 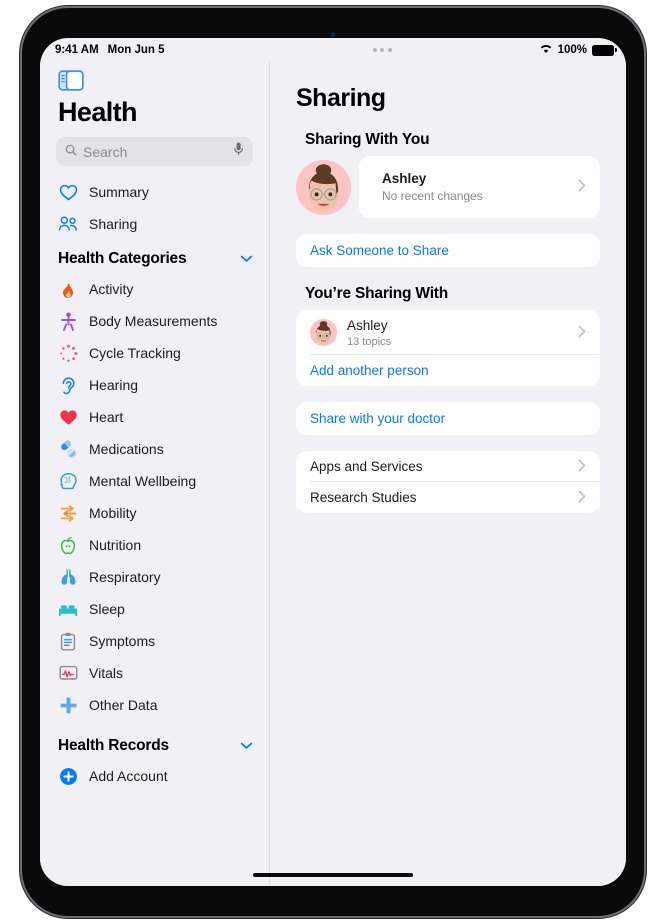 What do you see at coordinates (154, 673) in the screenshot?
I see `sidebar-item-vitals: Vitals` at bounding box center [154, 673].